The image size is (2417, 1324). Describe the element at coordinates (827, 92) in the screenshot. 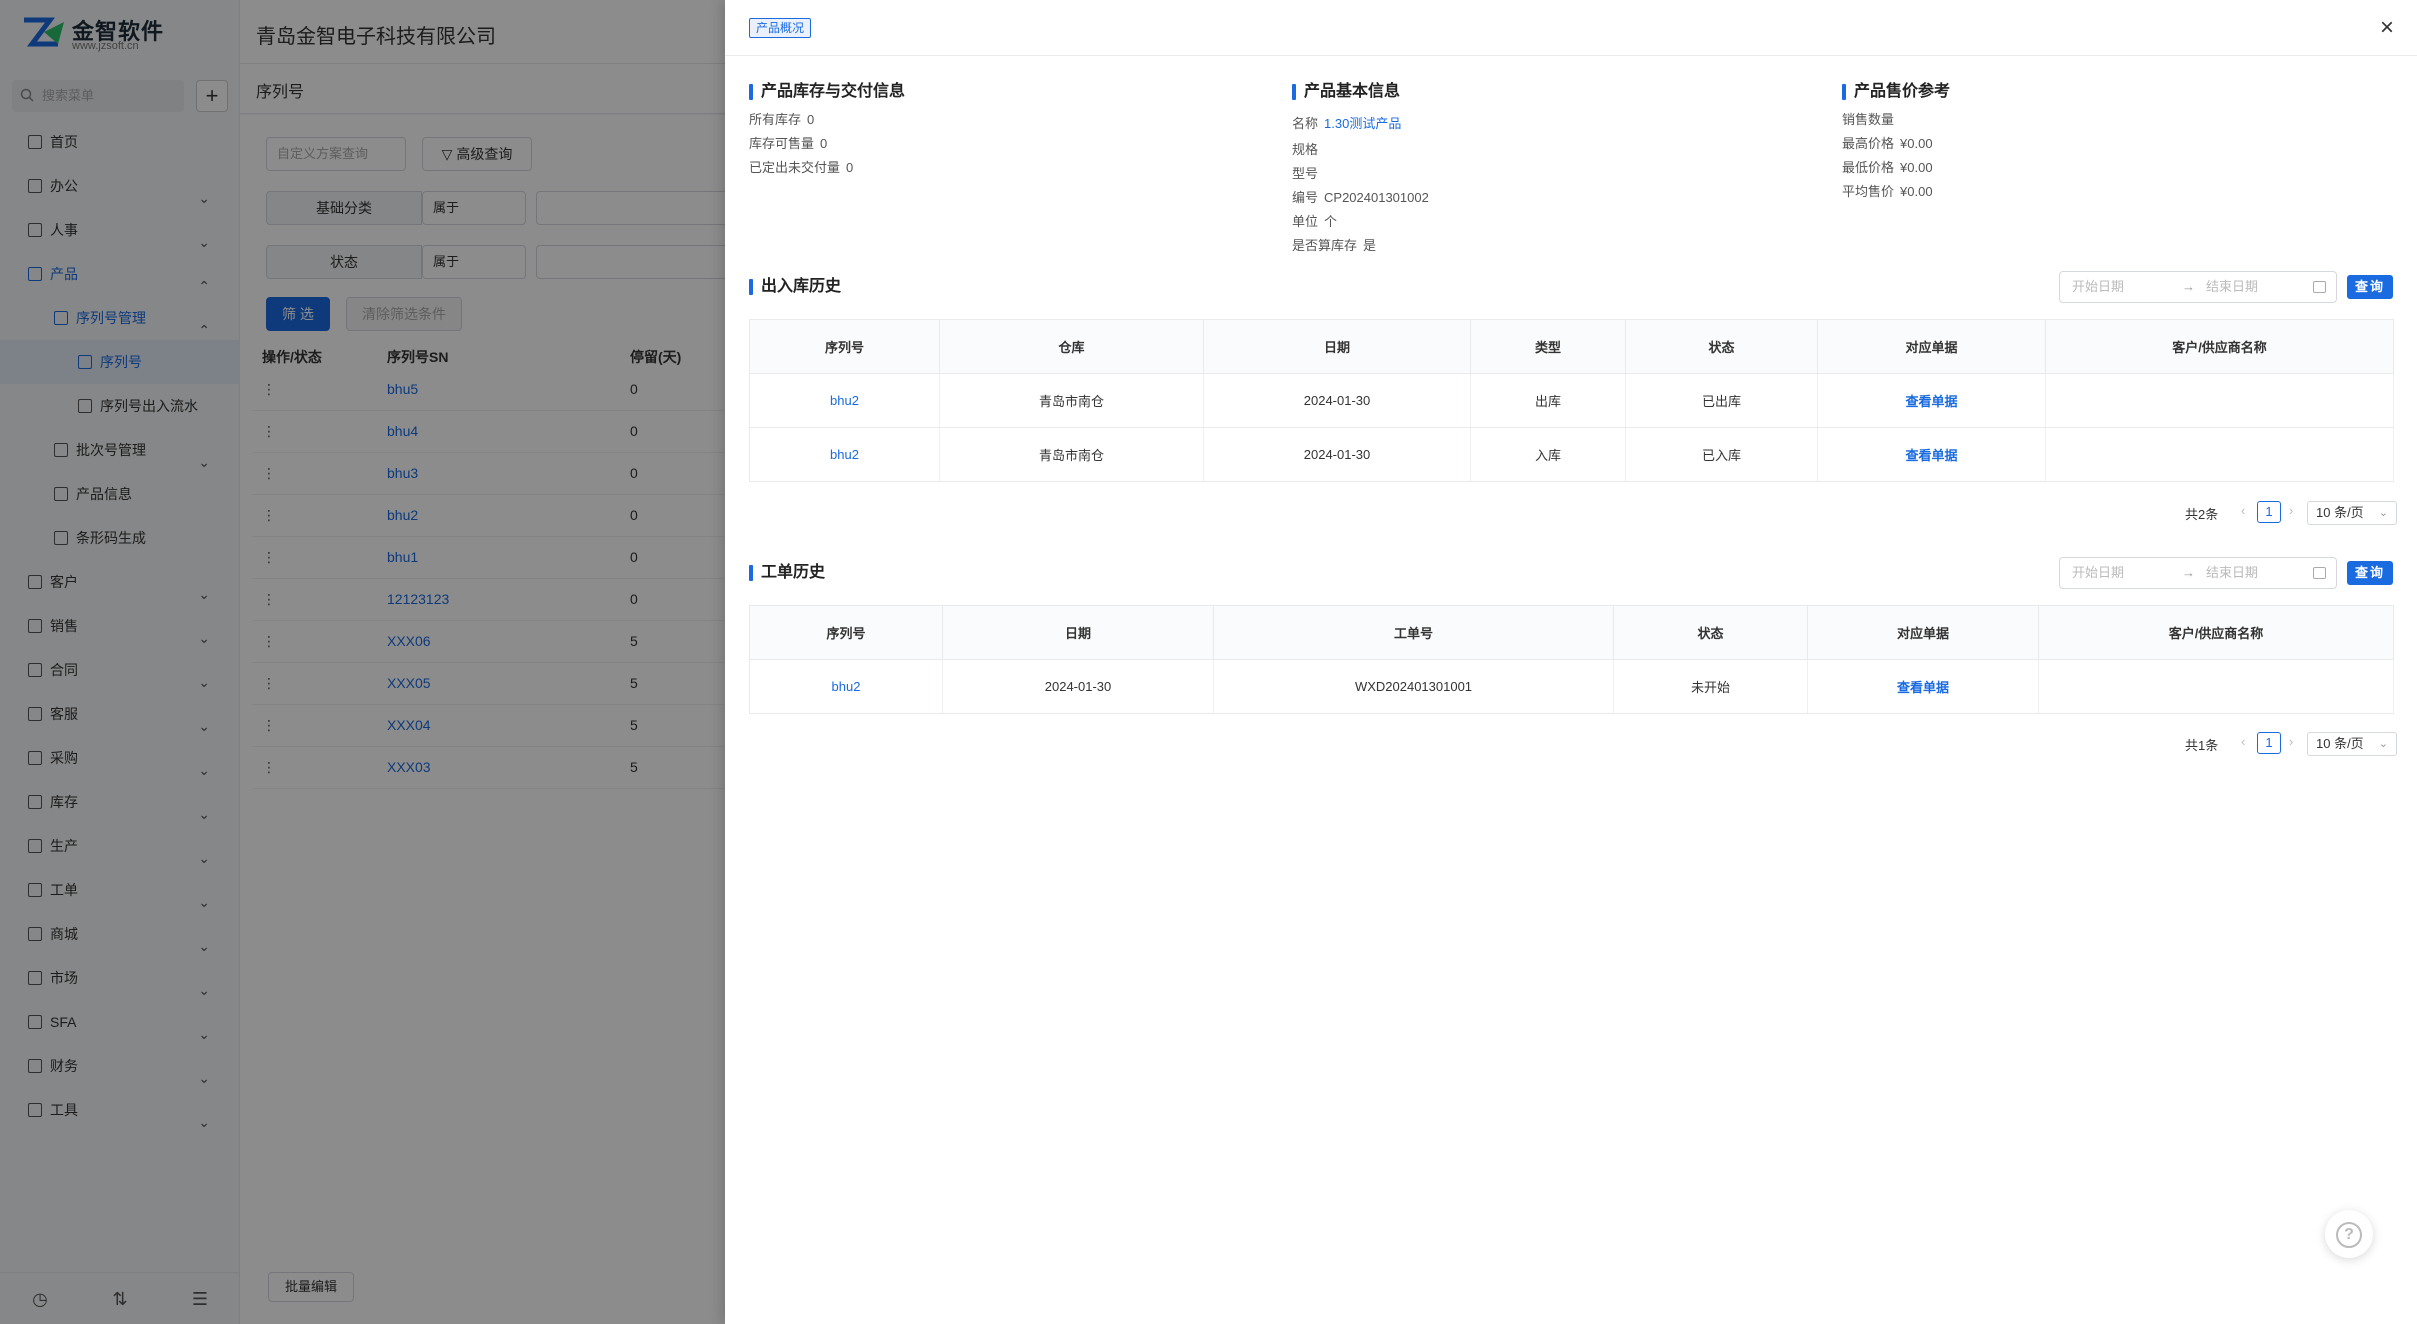

I see `stock-section-title: 产品库存与交付信息` at that location.